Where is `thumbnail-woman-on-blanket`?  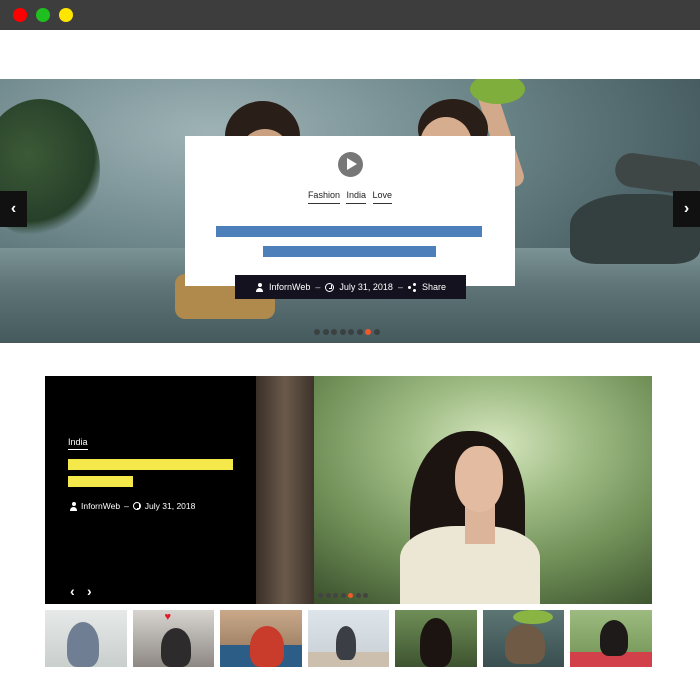
thumbnail-woman-on-blanket is located at coordinates (611, 638).